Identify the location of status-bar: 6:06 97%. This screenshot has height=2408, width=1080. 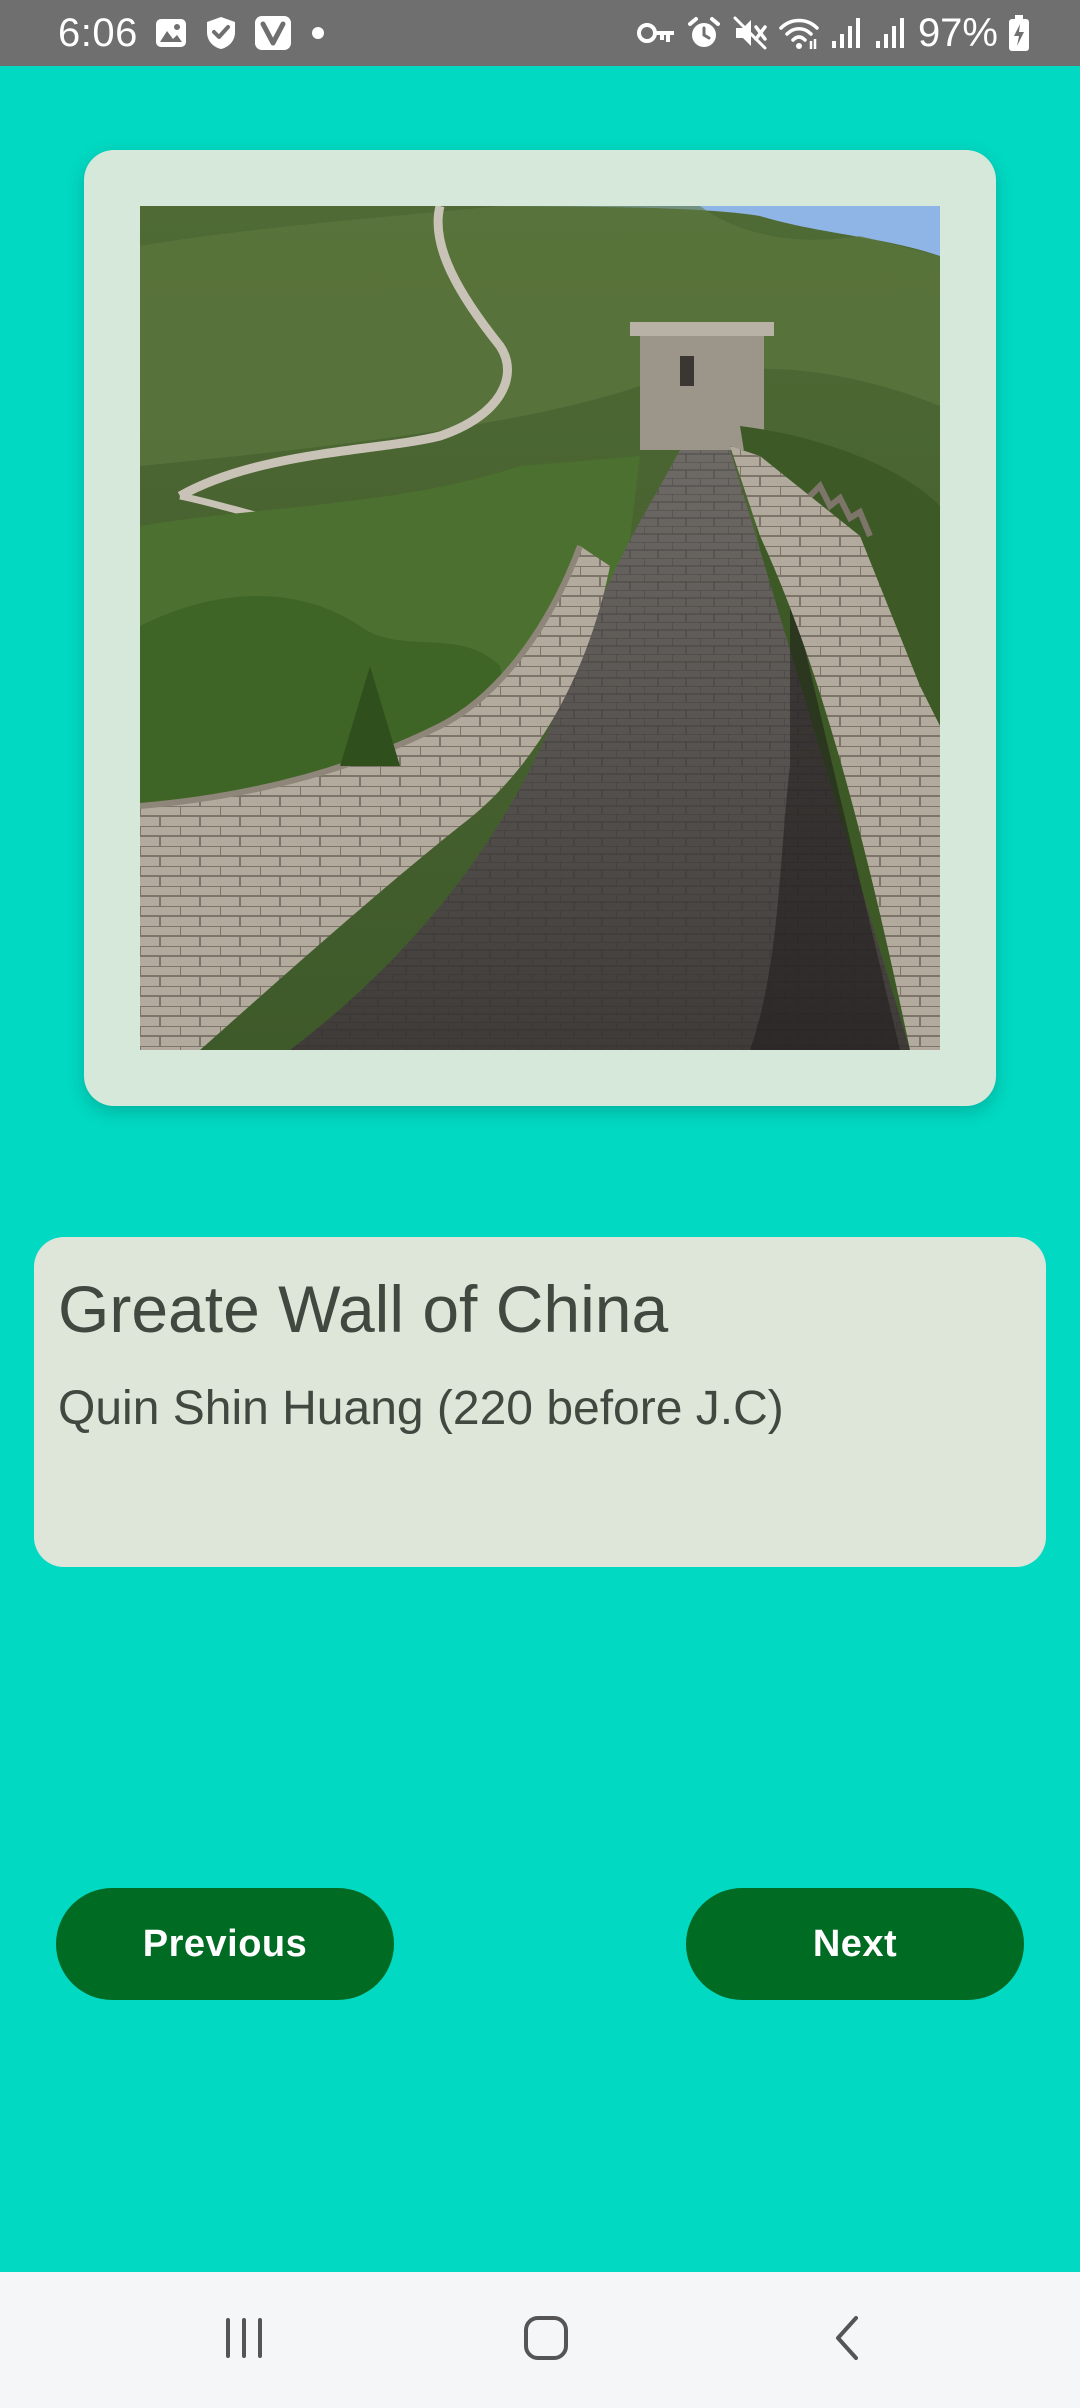
(540, 33).